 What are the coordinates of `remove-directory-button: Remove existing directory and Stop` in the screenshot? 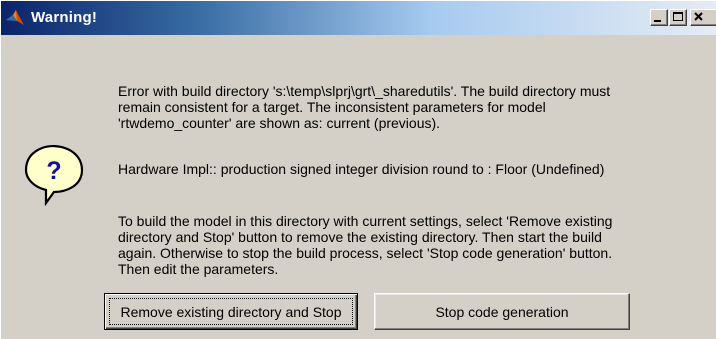 It's located at (231, 311).